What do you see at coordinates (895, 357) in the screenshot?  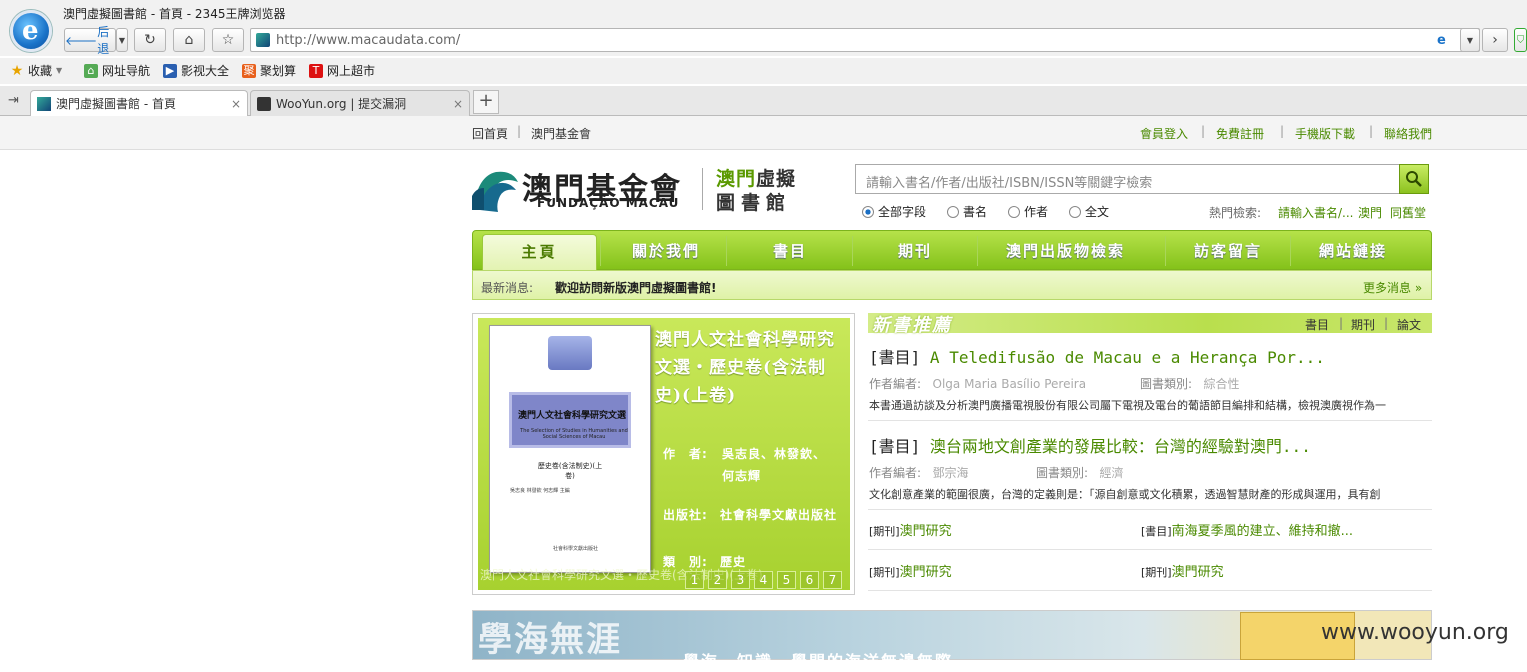 I see `record-tag: [書目]` at bounding box center [895, 357].